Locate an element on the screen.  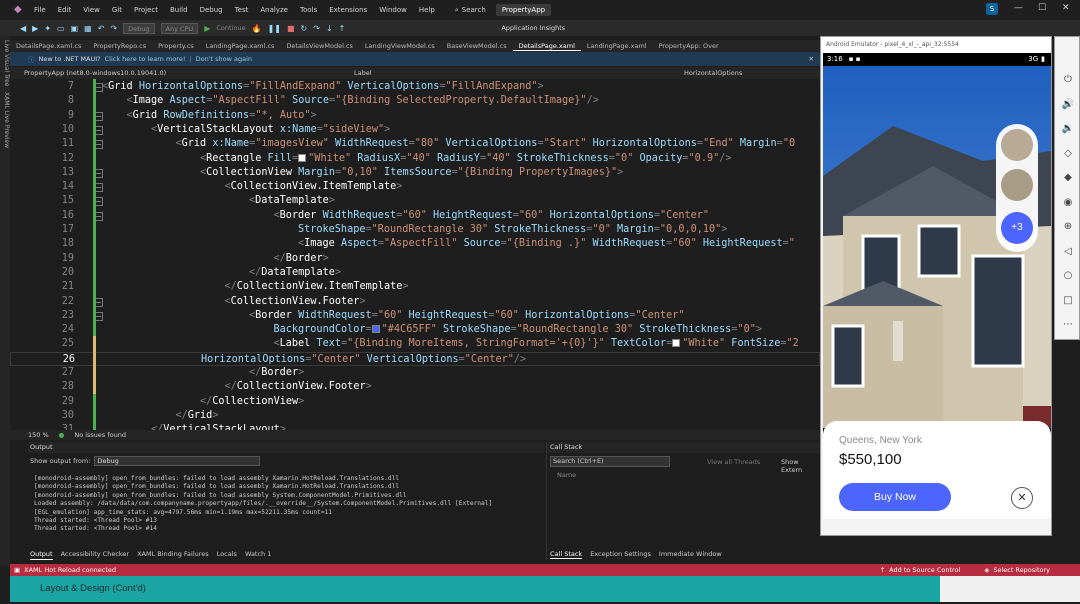
tab-detailspage-xaml-cs: DetailsPage.xaml.cs is located at coordinates (48, 46).